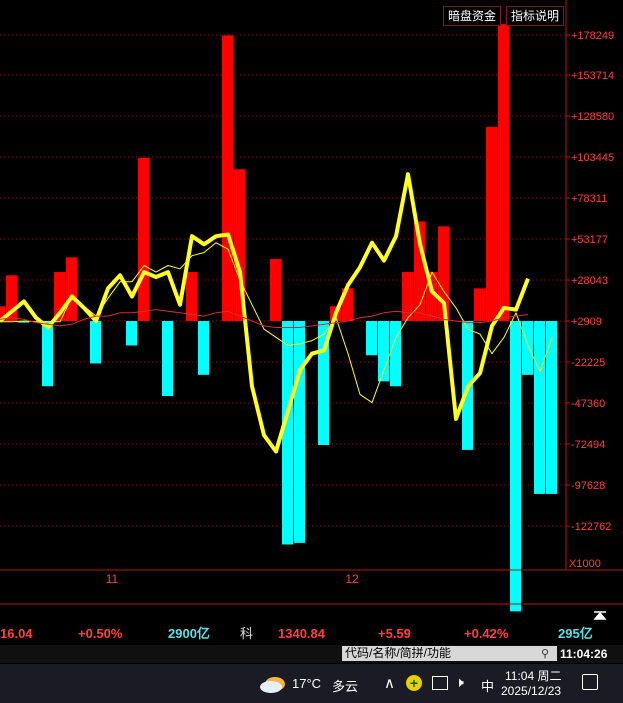 This screenshot has height=703, width=623. What do you see at coordinates (440, 683) in the screenshot?
I see `window-tray-icon` at bounding box center [440, 683].